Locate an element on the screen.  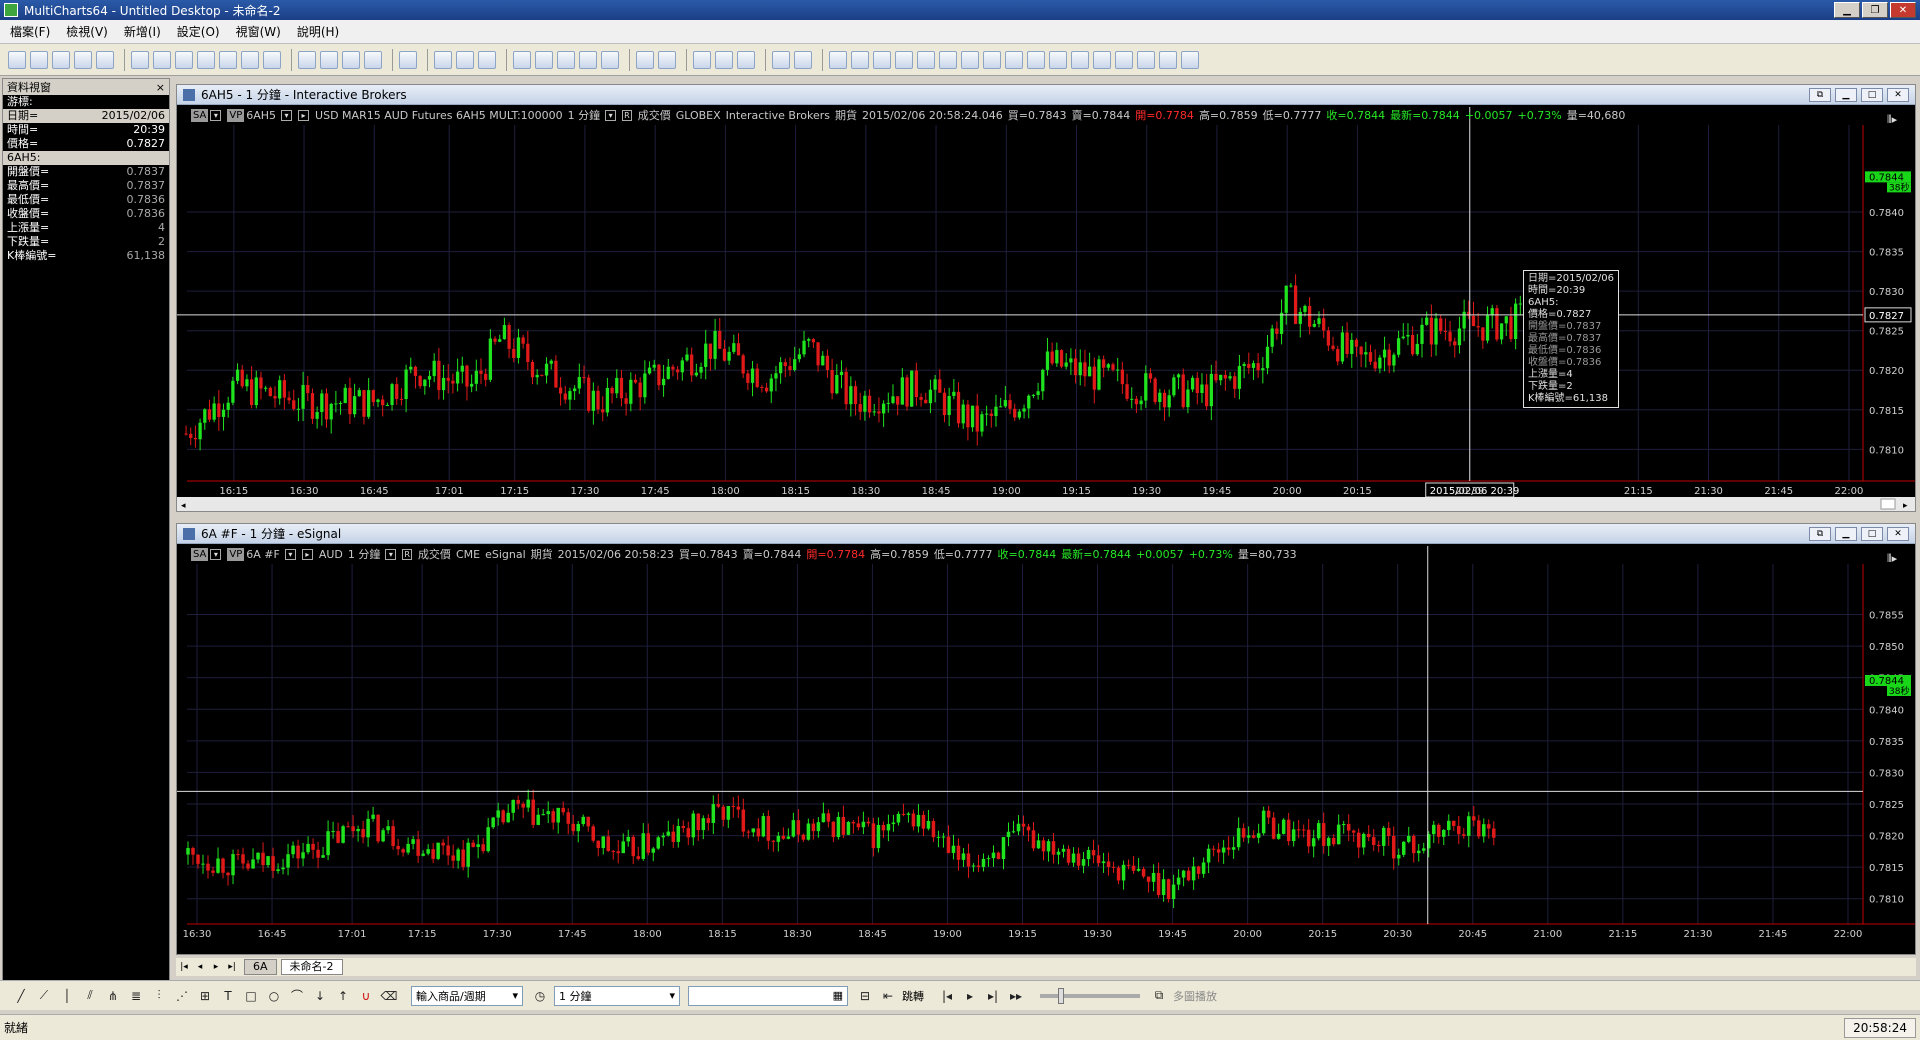
tab-next-icon: ▸ is located at coordinates (216, 967).